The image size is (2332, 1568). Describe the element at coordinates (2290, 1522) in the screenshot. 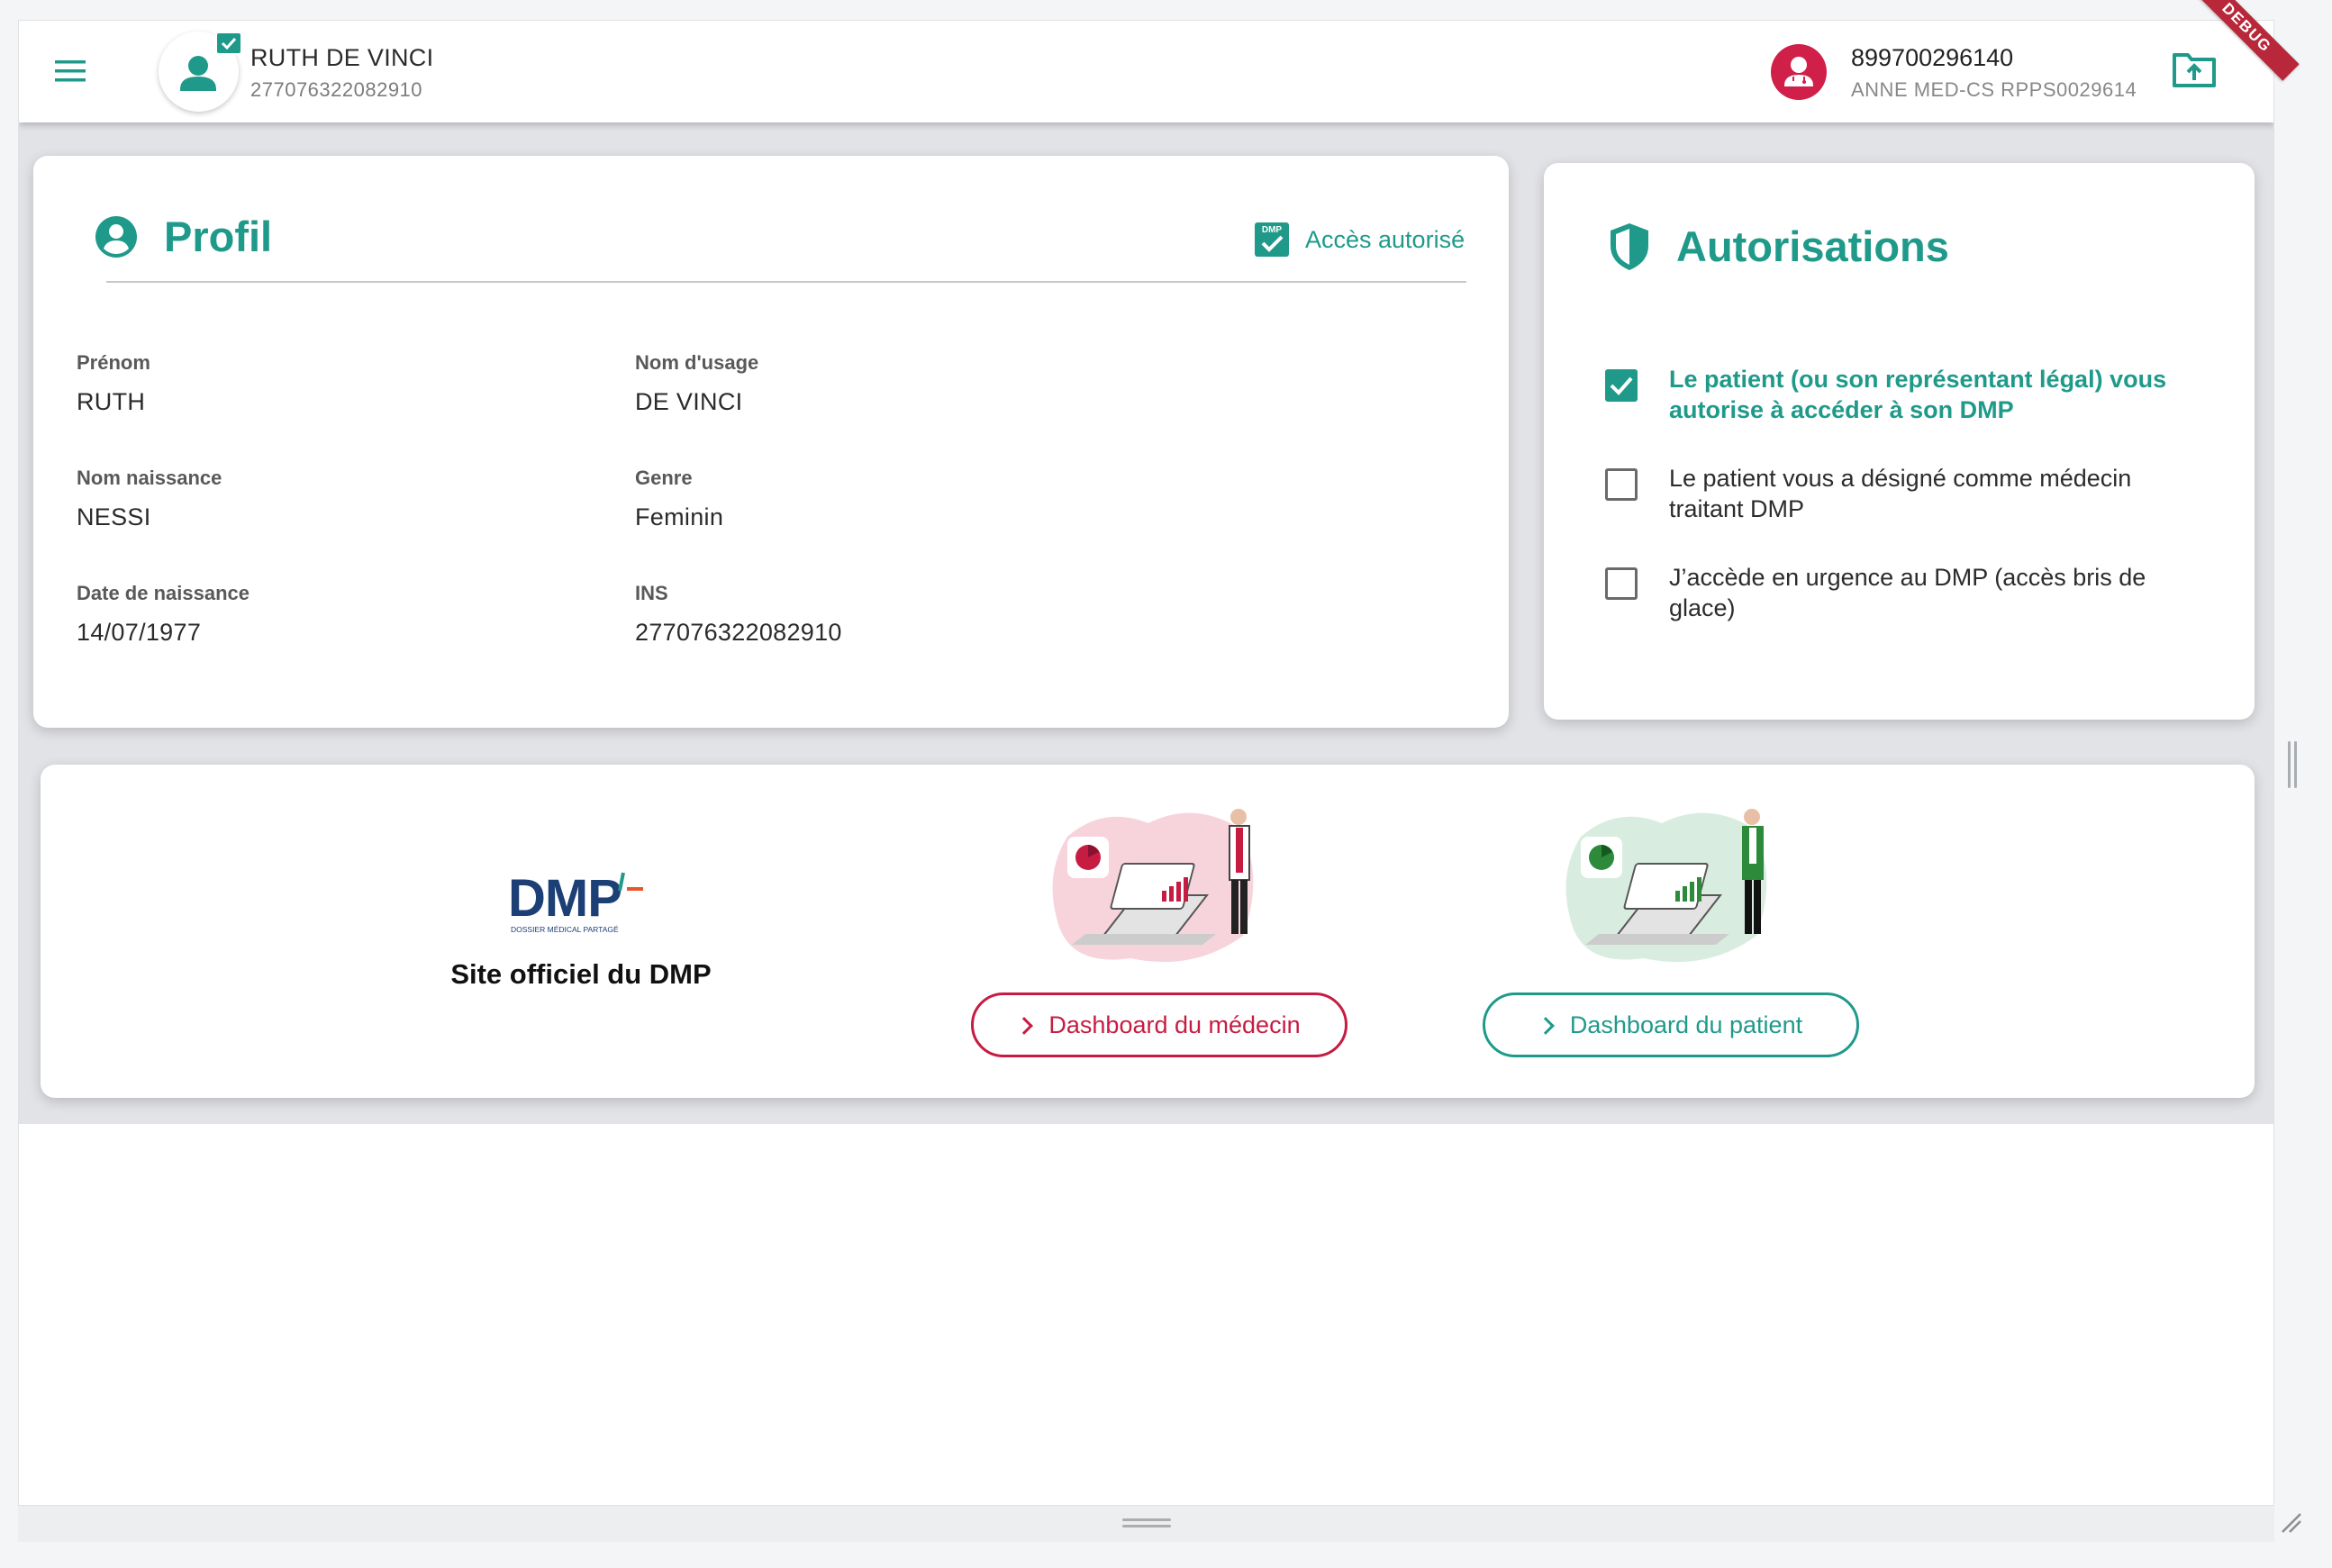

I see `resize-corner-icon` at that location.